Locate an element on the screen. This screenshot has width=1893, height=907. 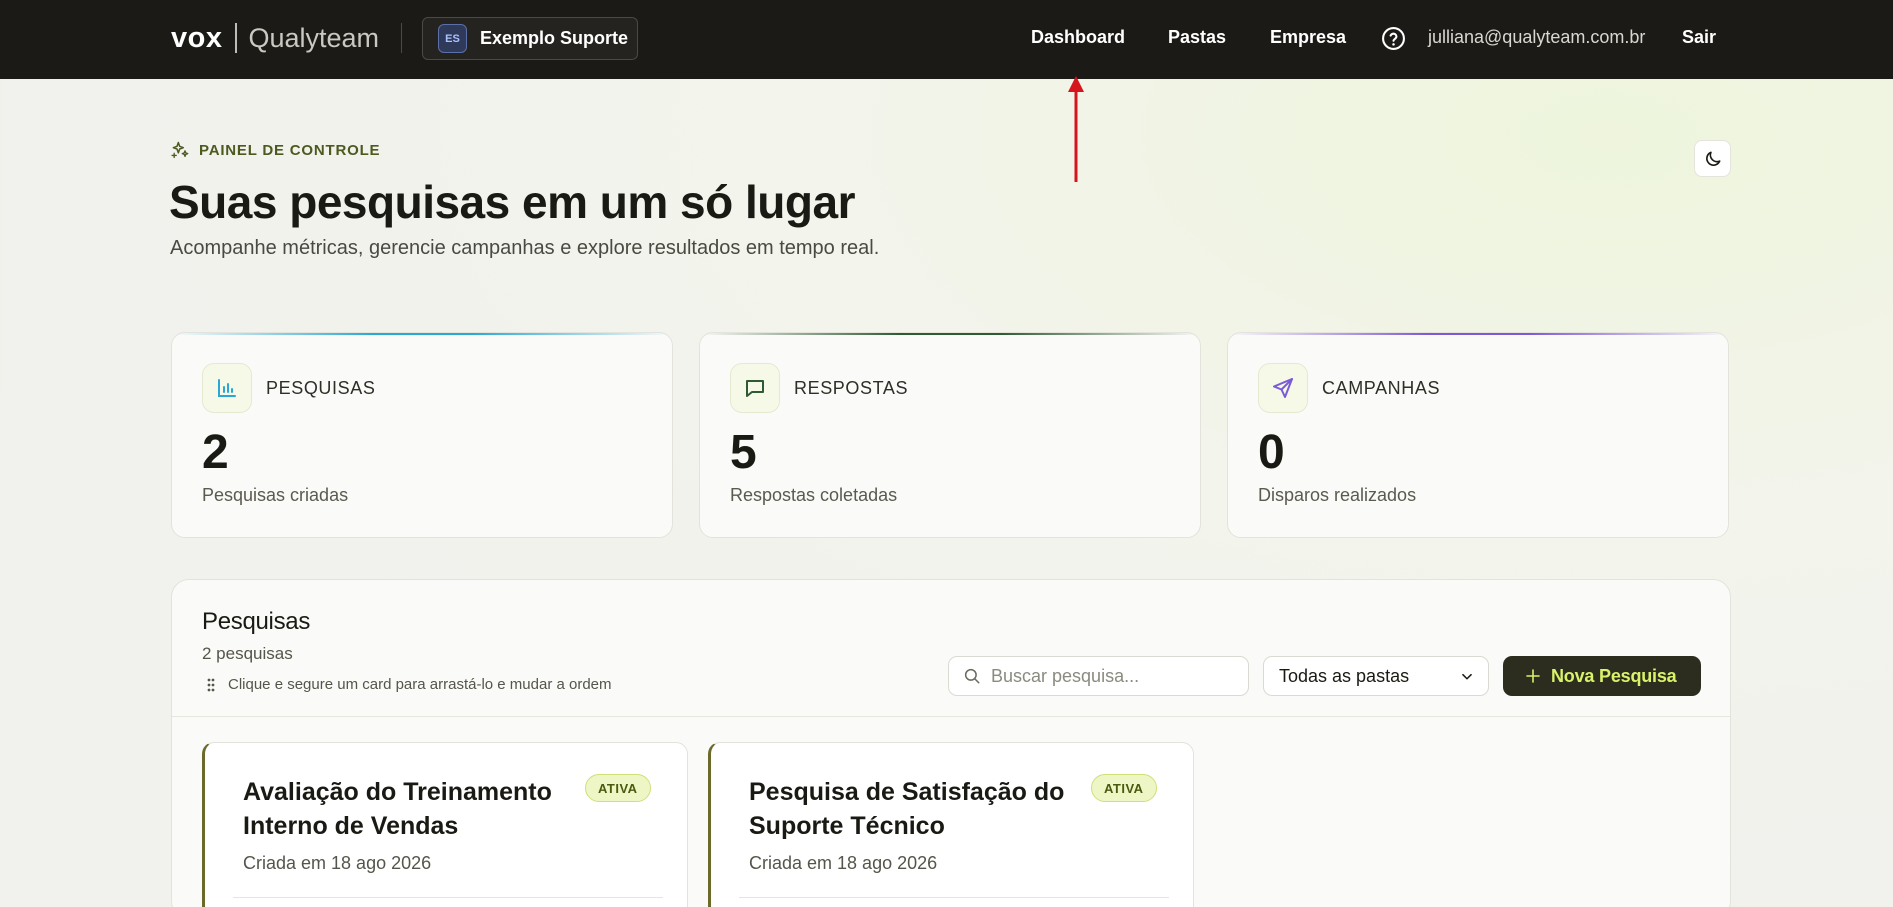
search-input is located at coordinates (1111, 676).